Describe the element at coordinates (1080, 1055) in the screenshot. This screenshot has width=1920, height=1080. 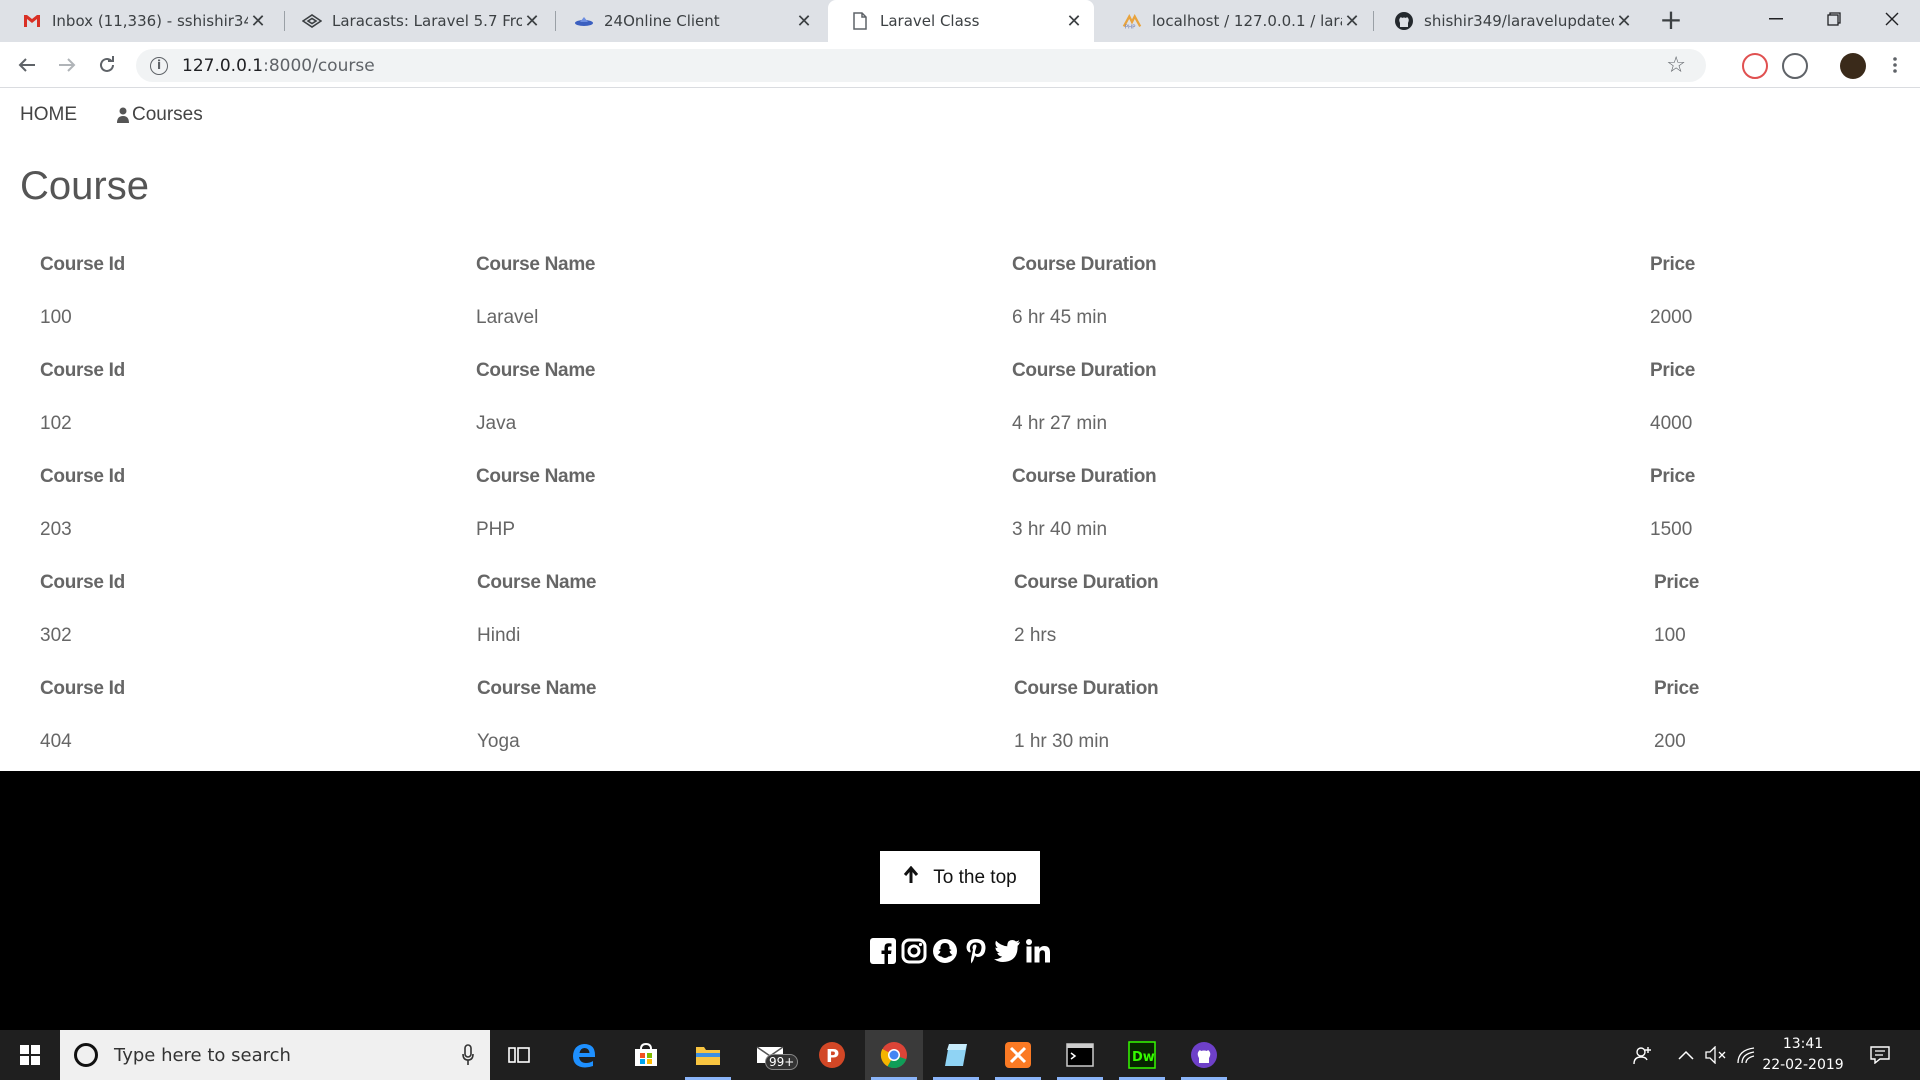
I see `terminal-icon` at that location.